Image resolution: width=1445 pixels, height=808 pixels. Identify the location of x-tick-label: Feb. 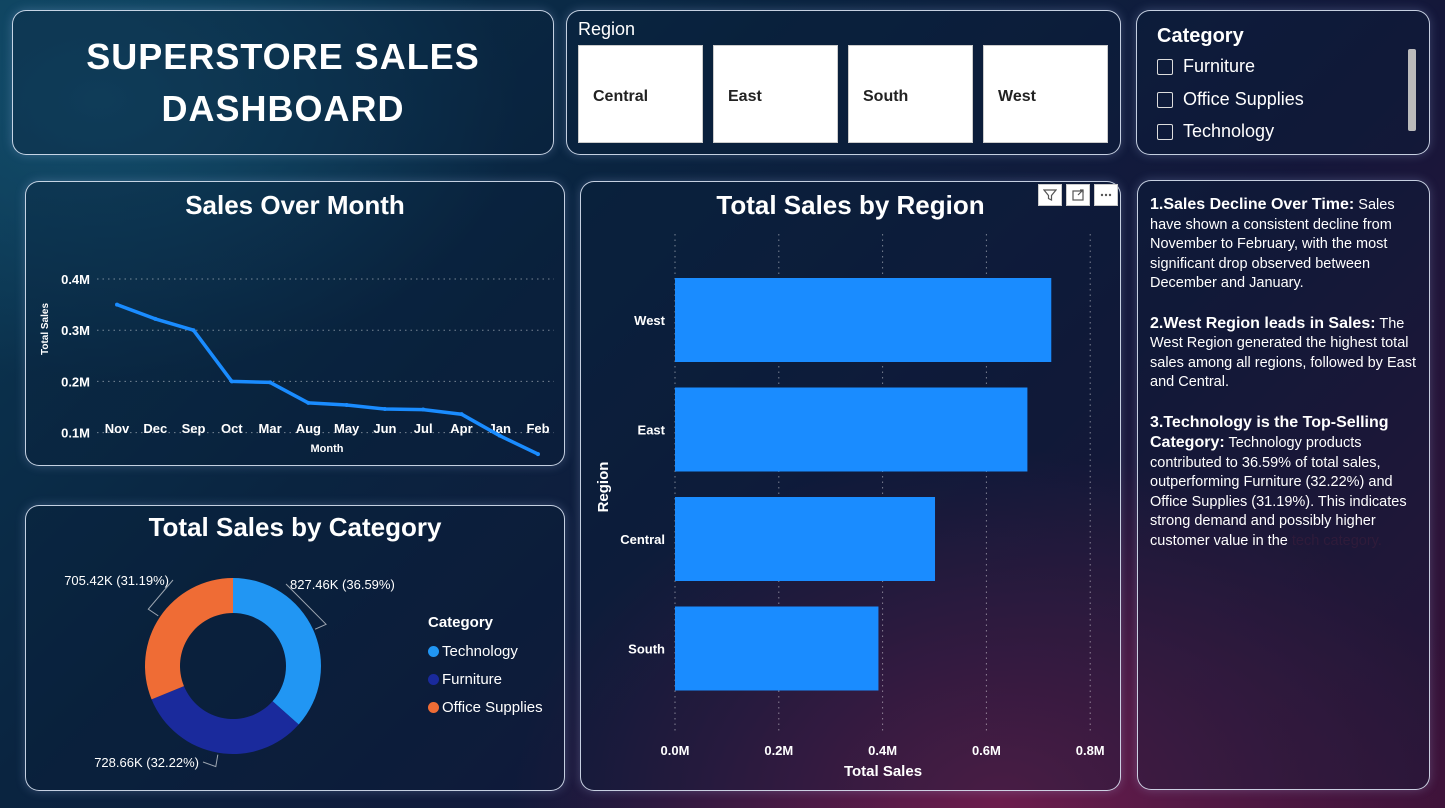
(537, 428).